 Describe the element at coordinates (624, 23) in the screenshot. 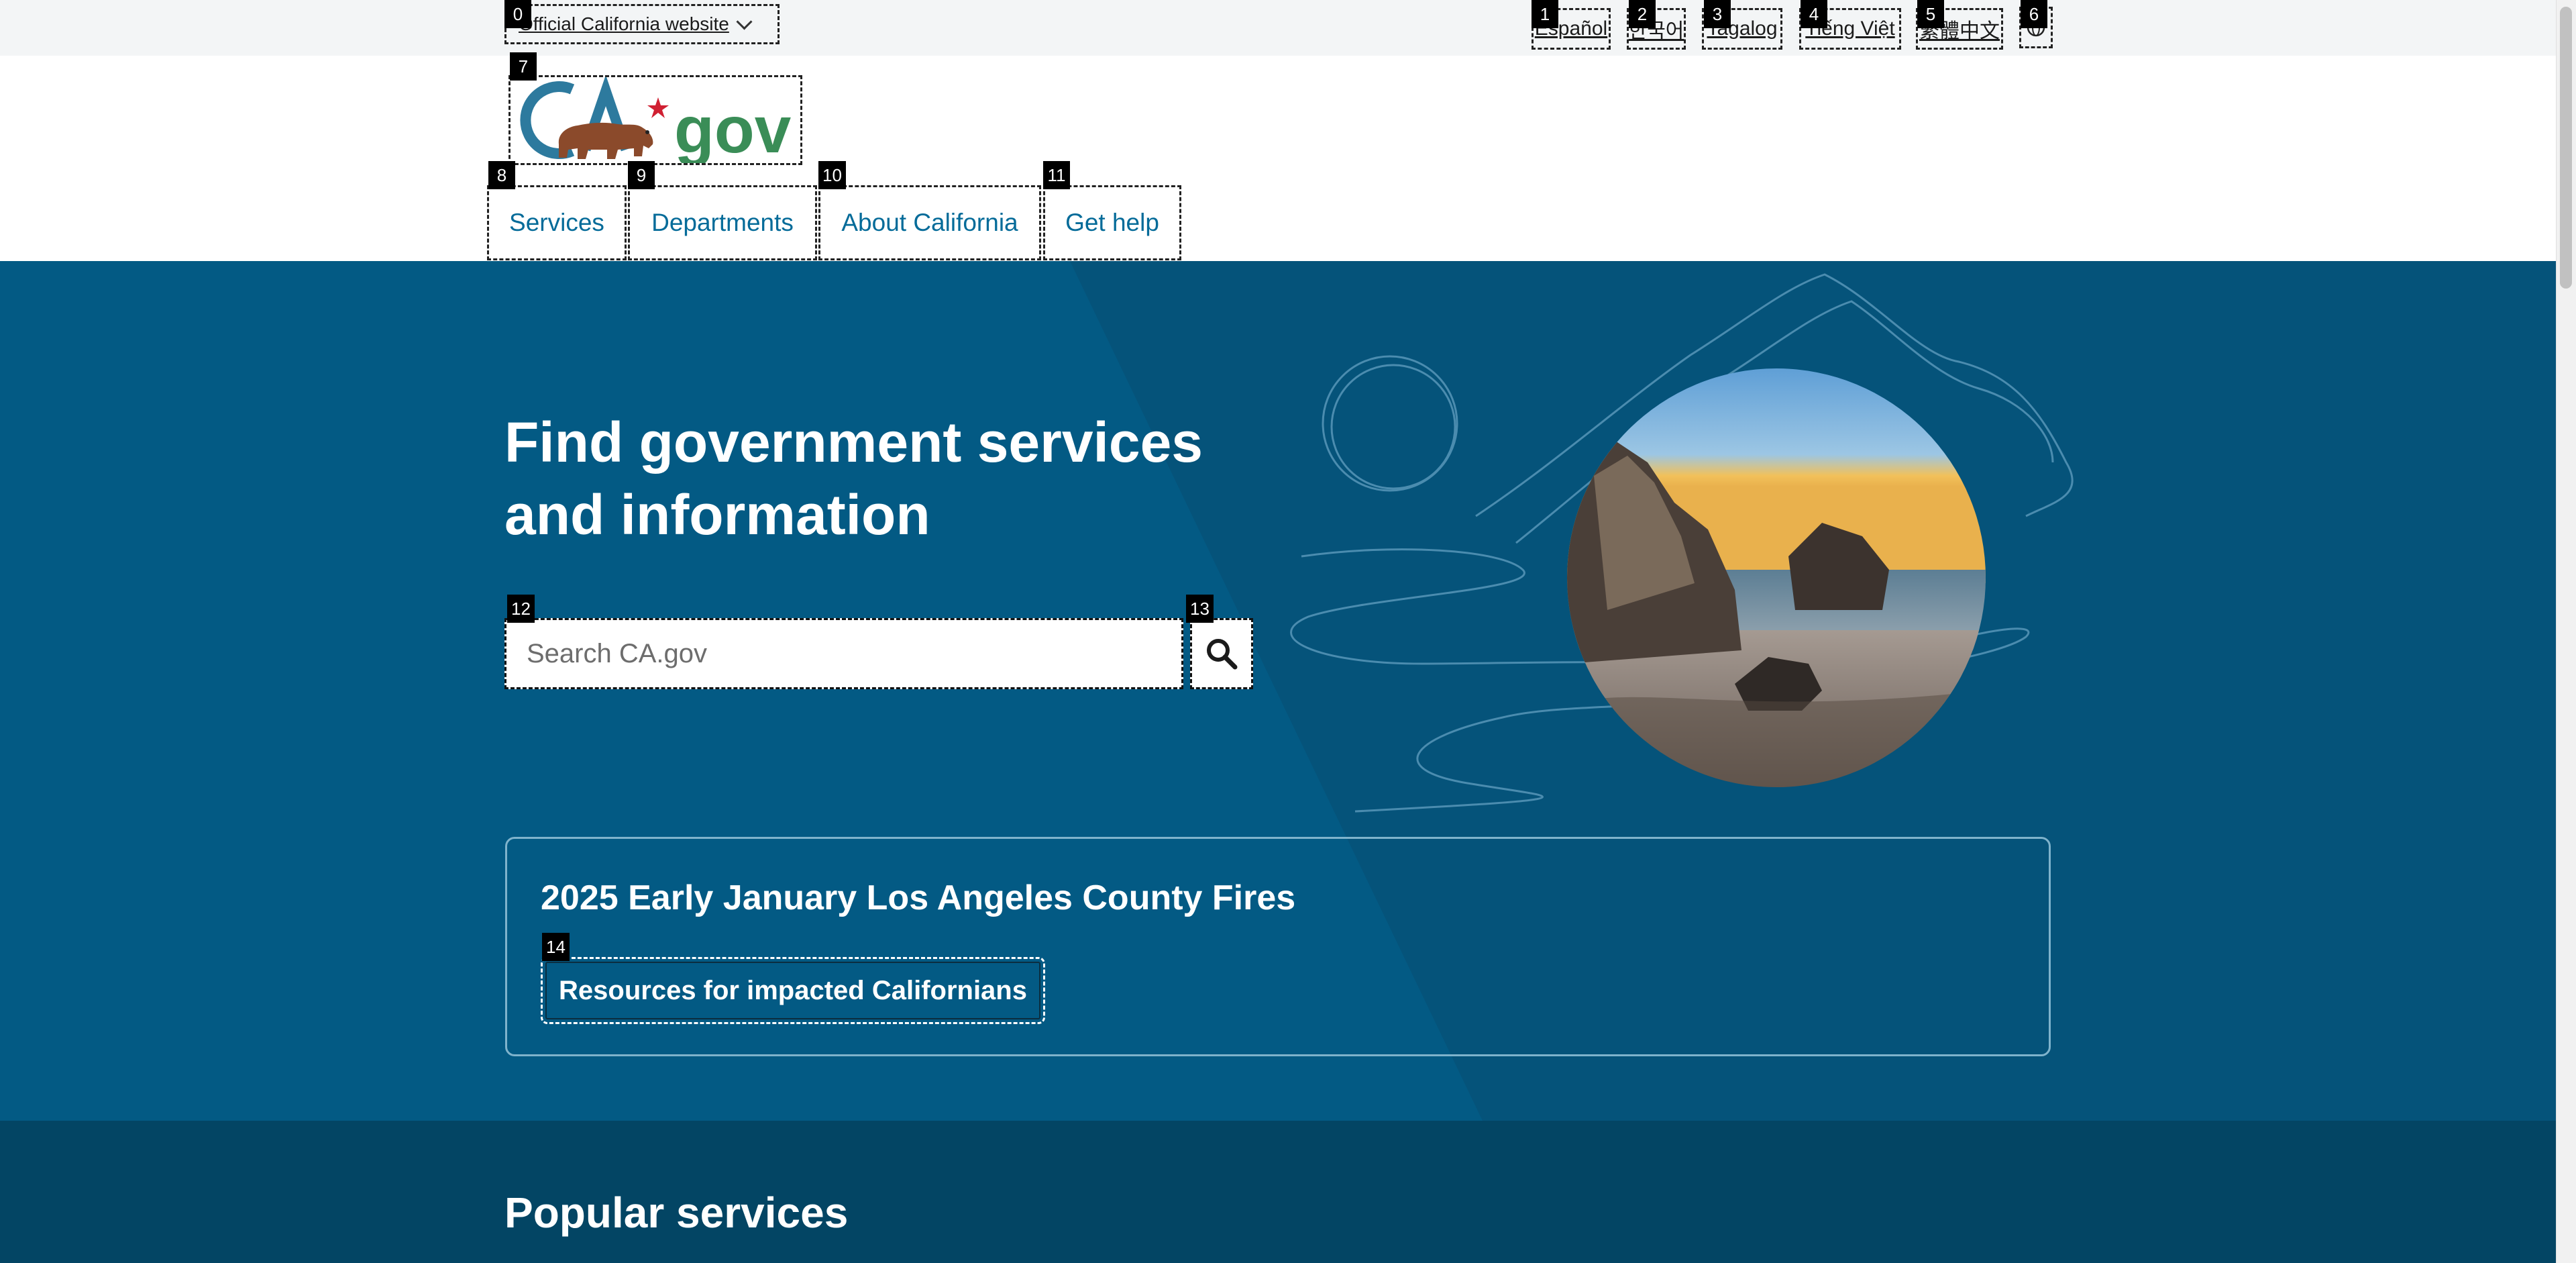

I see `official-website-label: Official California website` at that location.